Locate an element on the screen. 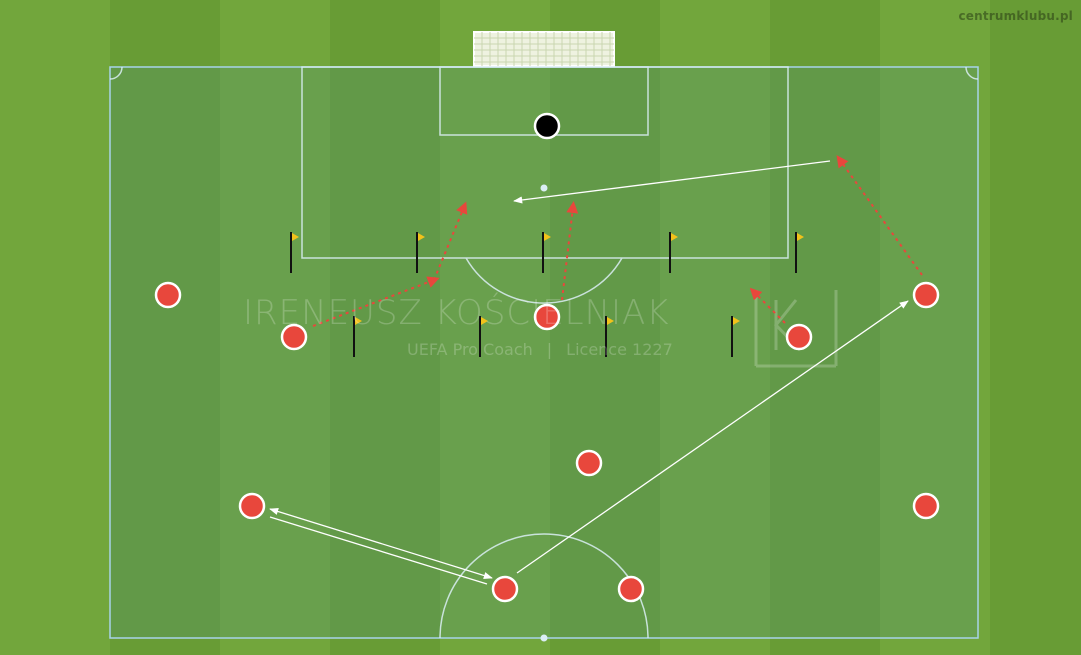 The height and width of the screenshot is (655, 1081). goal is located at coordinates (544, 49).